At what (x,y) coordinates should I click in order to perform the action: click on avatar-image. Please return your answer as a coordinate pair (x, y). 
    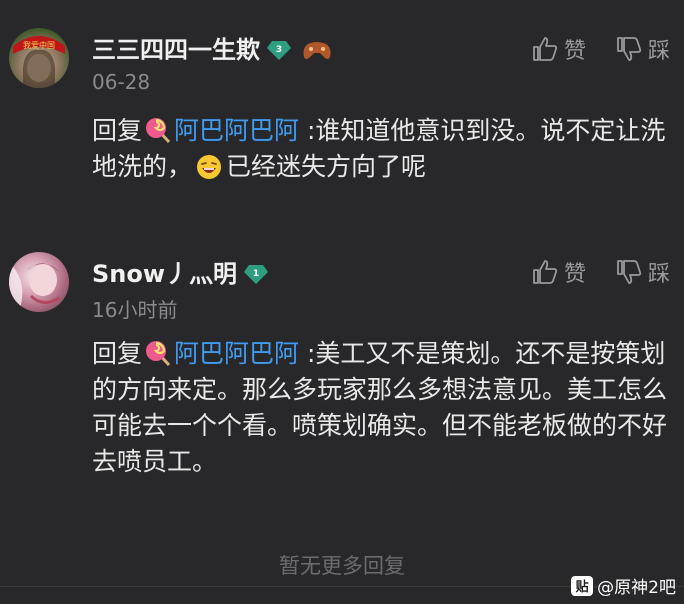
    Looking at the image, I should click on (34, 287).